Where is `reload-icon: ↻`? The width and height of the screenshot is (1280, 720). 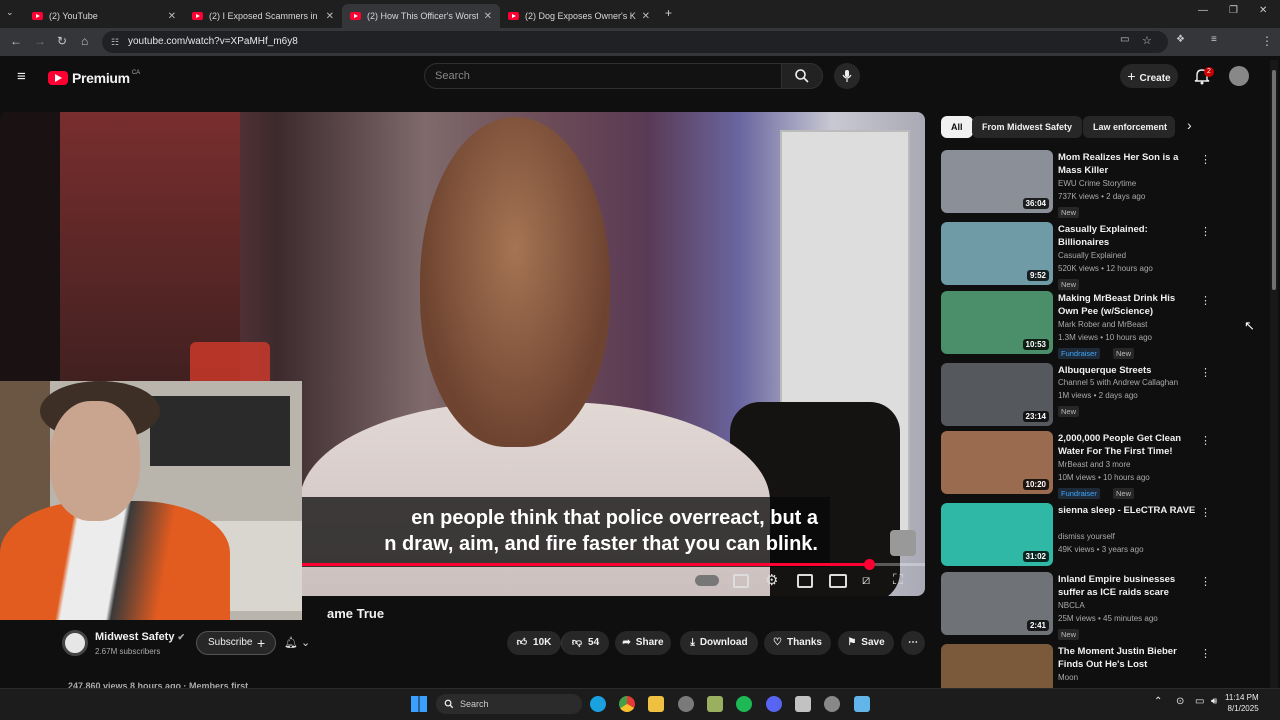 reload-icon: ↻ is located at coordinates (62, 41).